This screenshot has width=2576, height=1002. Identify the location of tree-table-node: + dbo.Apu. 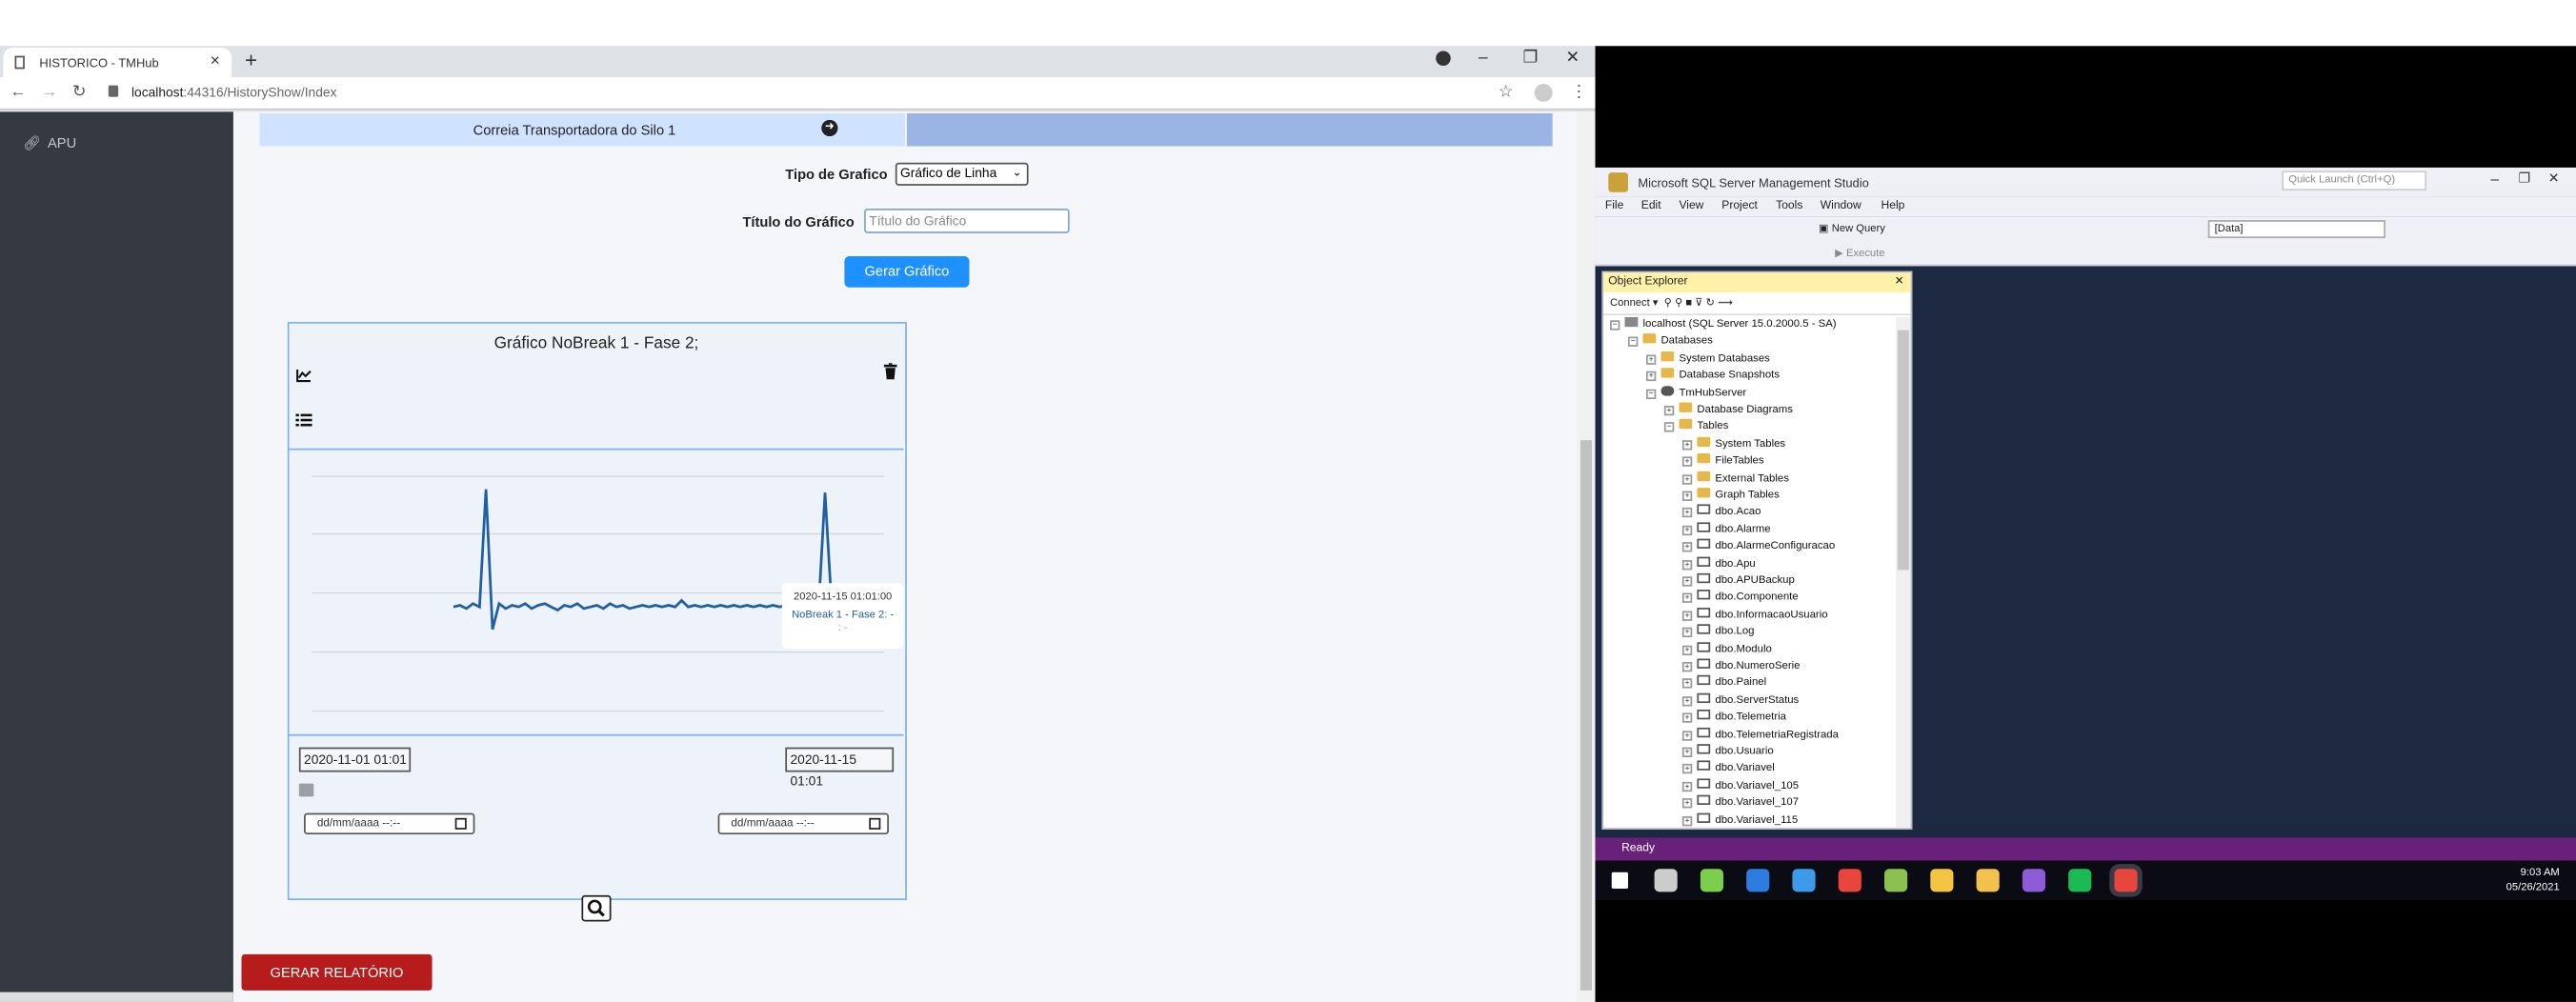
(1718, 564).